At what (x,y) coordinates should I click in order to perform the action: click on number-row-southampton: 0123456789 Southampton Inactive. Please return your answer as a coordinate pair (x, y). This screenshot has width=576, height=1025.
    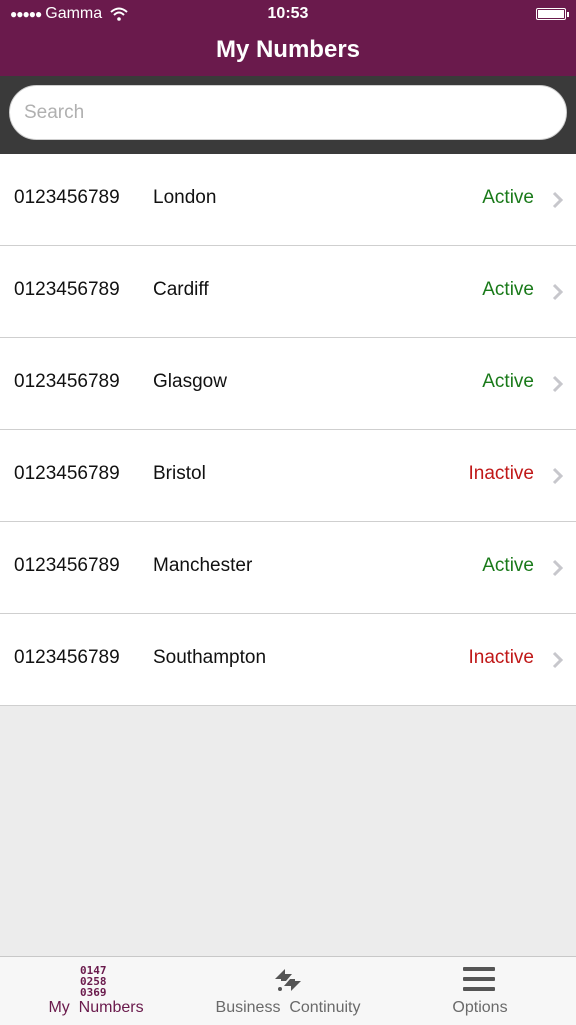
    Looking at the image, I should click on (288, 660).